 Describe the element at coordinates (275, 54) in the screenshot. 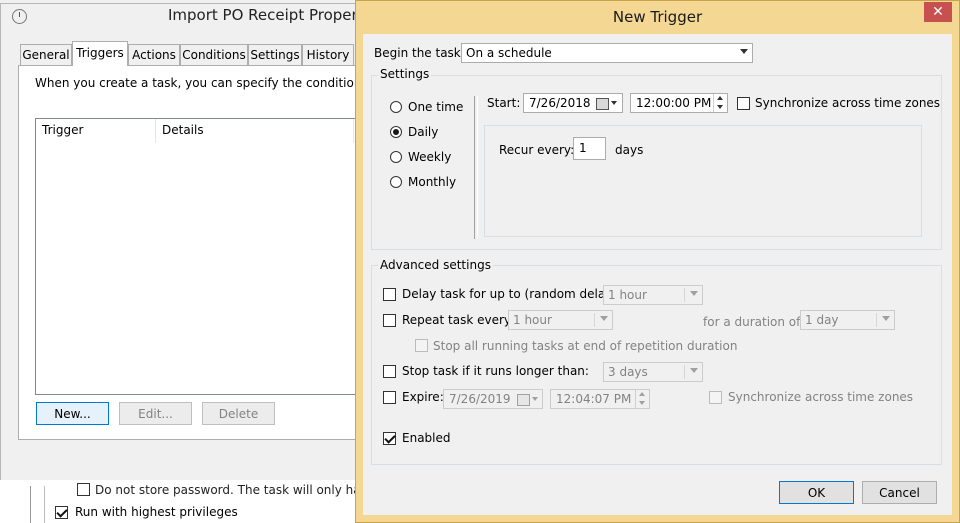

I see `tab-settings: Settings` at that location.